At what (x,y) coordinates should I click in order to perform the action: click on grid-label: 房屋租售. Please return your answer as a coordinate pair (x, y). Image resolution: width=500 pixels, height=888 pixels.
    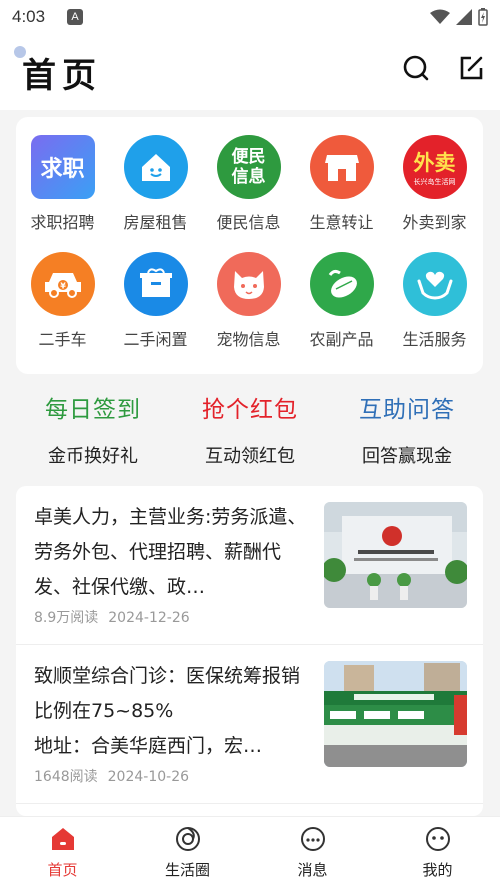
    Looking at the image, I should click on (155, 222).